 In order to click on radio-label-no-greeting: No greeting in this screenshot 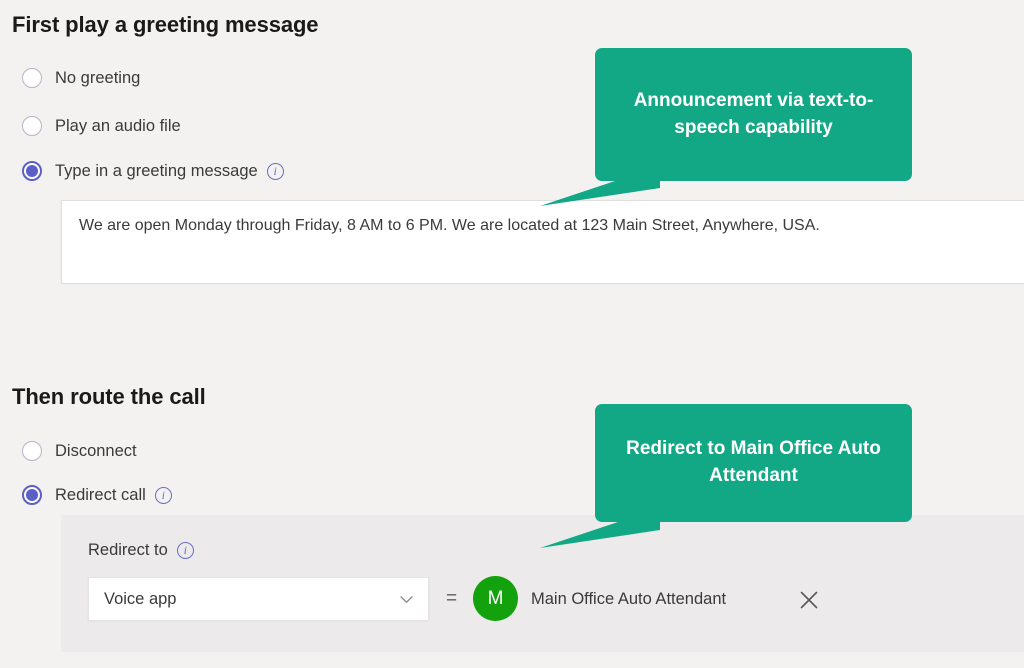, I will do `click(98, 77)`.